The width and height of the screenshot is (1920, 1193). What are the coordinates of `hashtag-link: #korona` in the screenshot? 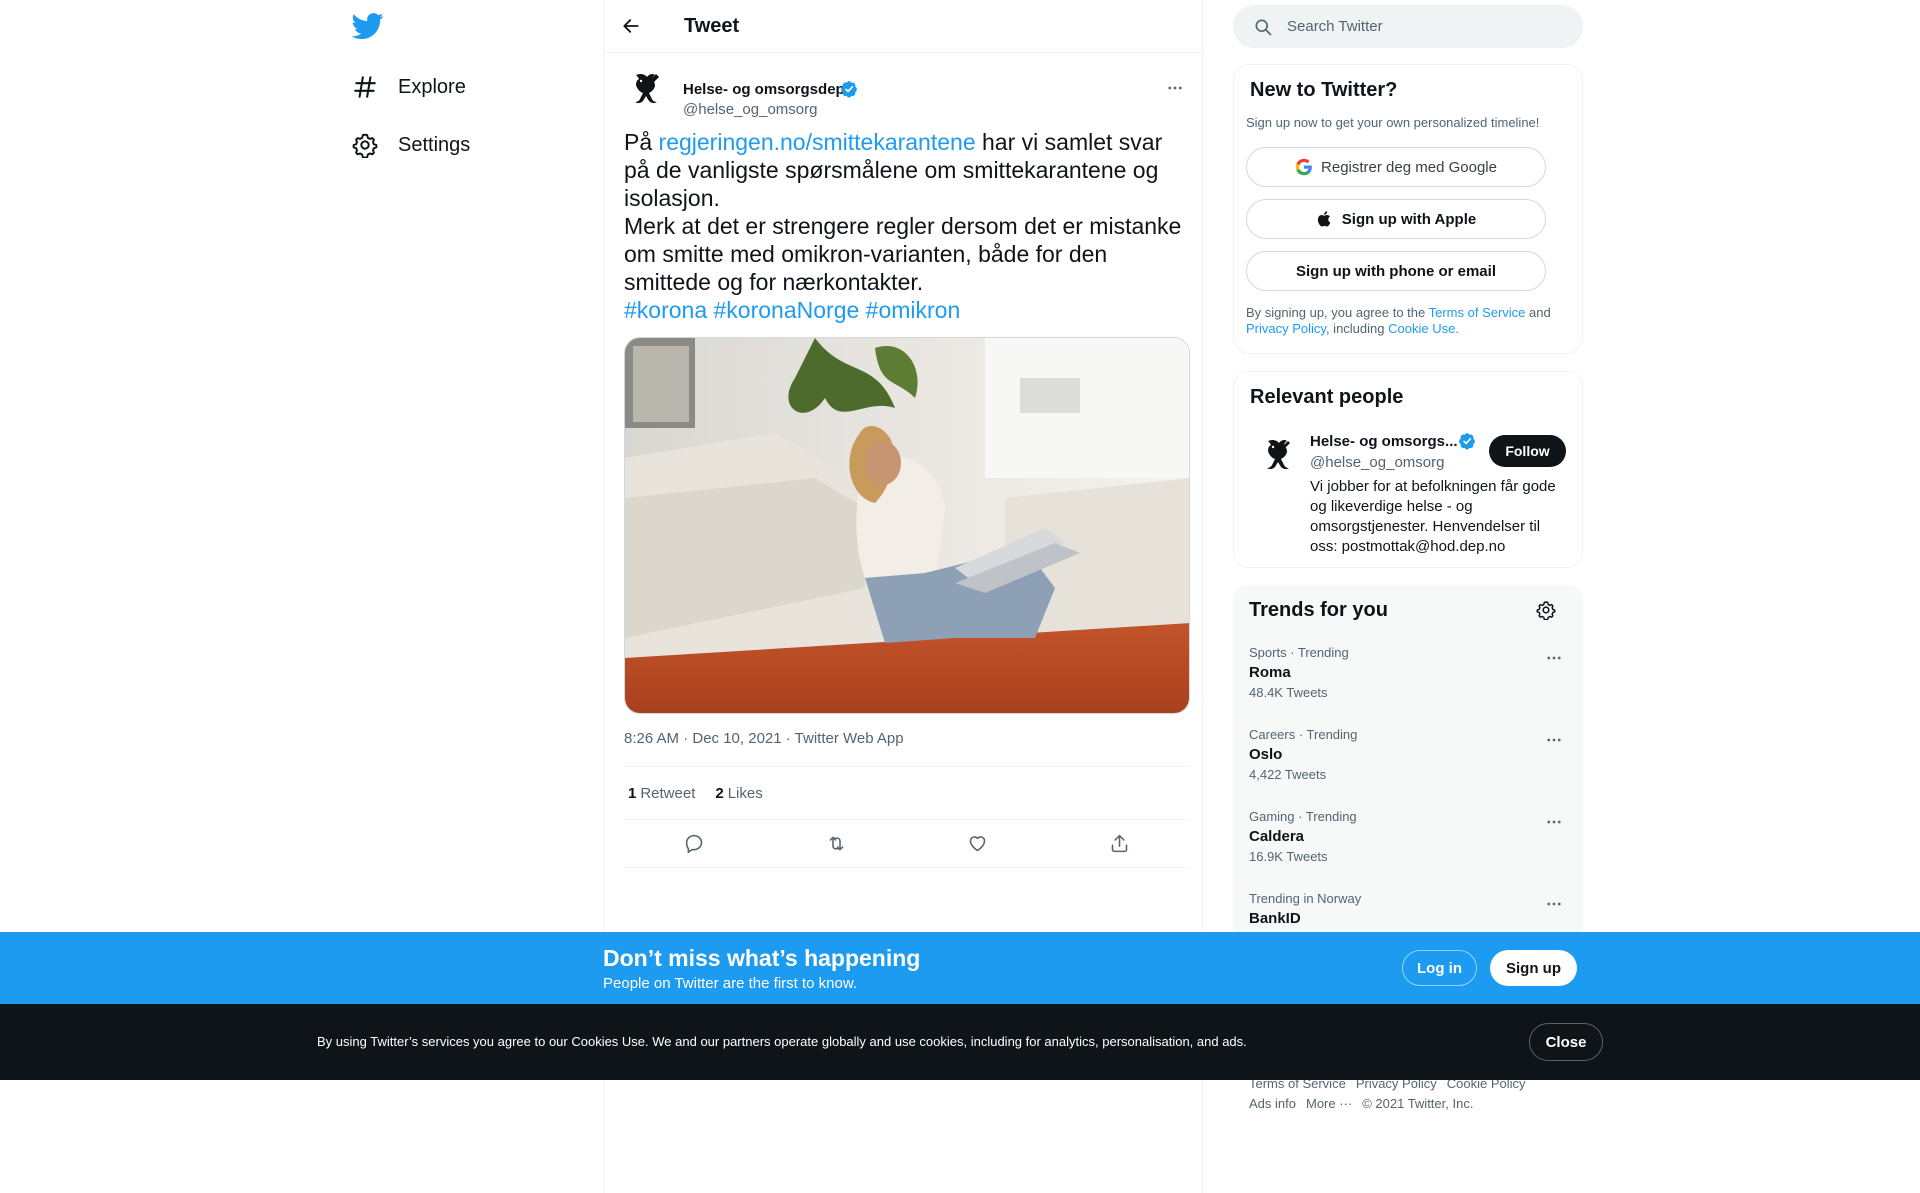 It's located at (665, 310).